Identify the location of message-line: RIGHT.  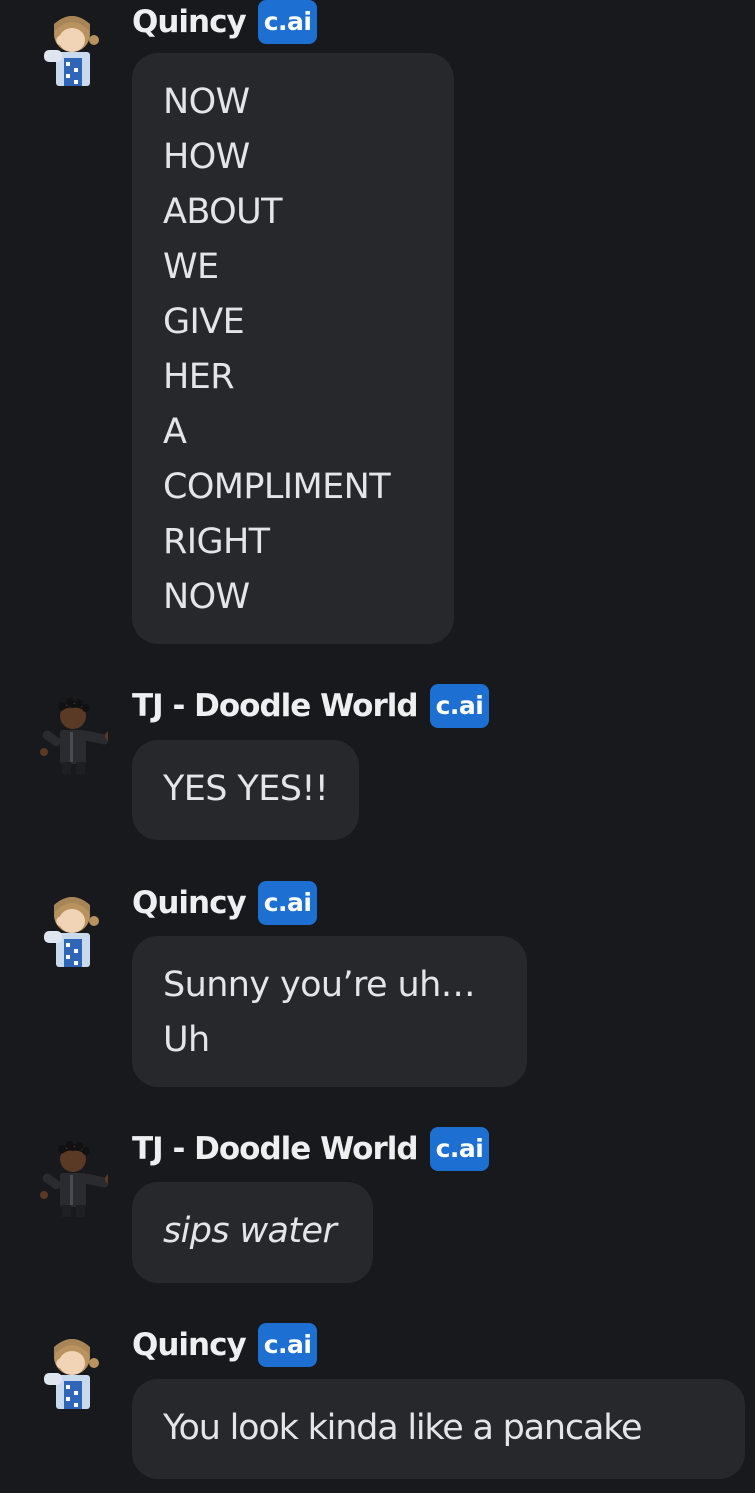
(216, 542).